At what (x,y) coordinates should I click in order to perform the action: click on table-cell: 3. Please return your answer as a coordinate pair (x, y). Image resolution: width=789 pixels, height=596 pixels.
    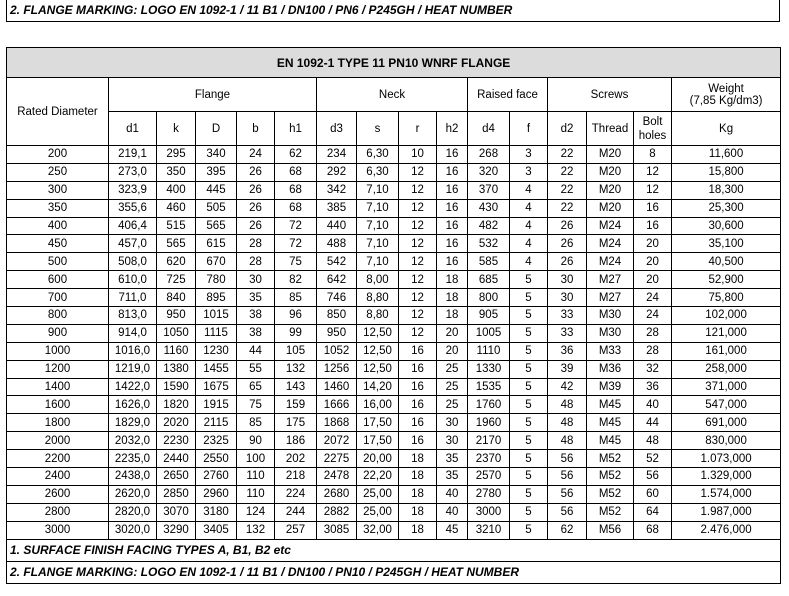
    Looking at the image, I should click on (528, 154).